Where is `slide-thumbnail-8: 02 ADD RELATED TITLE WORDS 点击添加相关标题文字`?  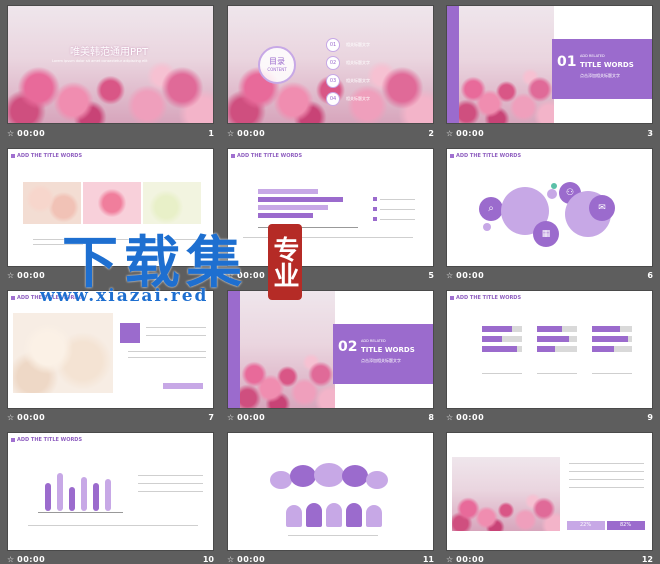 slide-thumbnail-8: 02 ADD RELATED TITLE WORDS 点击添加相关标题文字 is located at coordinates (330, 349).